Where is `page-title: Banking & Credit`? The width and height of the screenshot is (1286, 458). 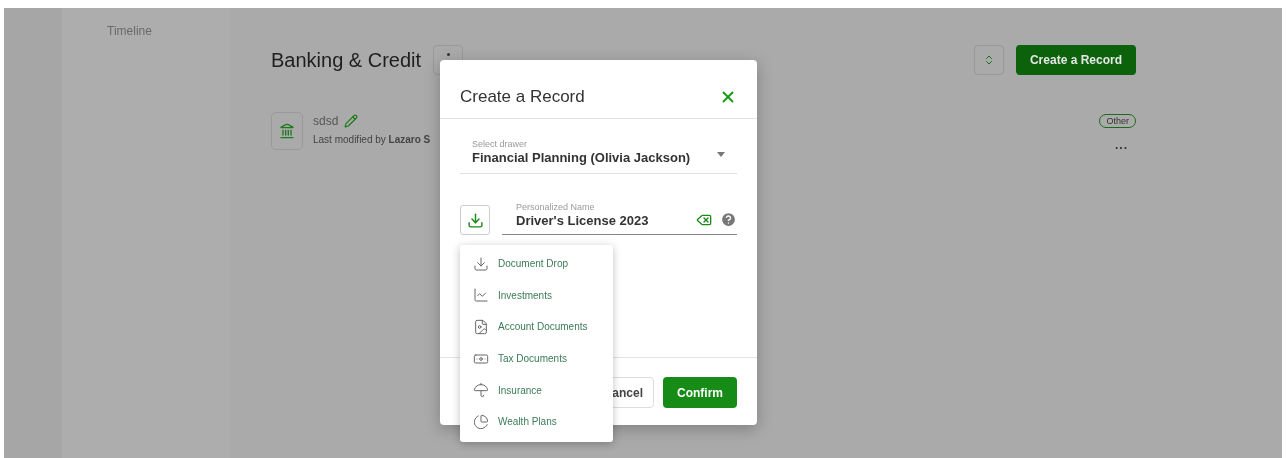 page-title: Banking & Credit is located at coordinates (346, 60).